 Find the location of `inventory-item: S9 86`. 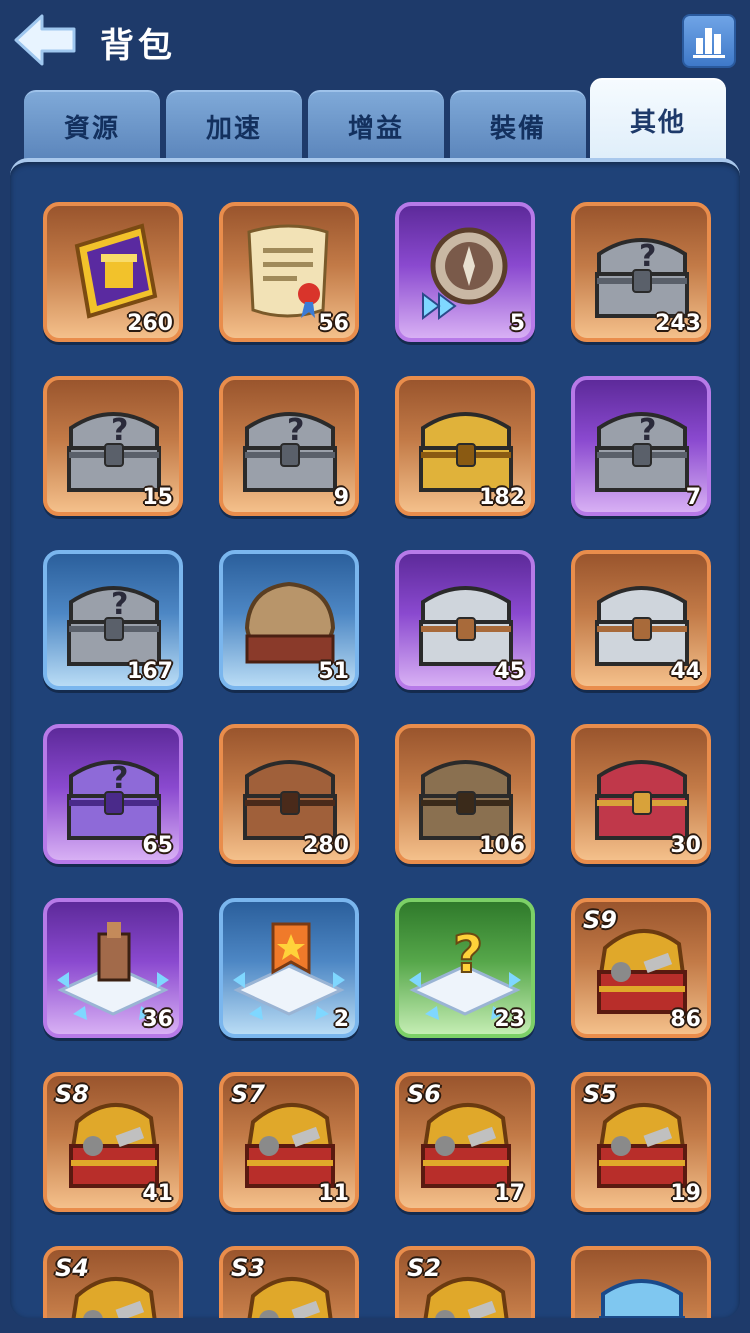

inventory-item: S9 86 is located at coordinates (641, 968).